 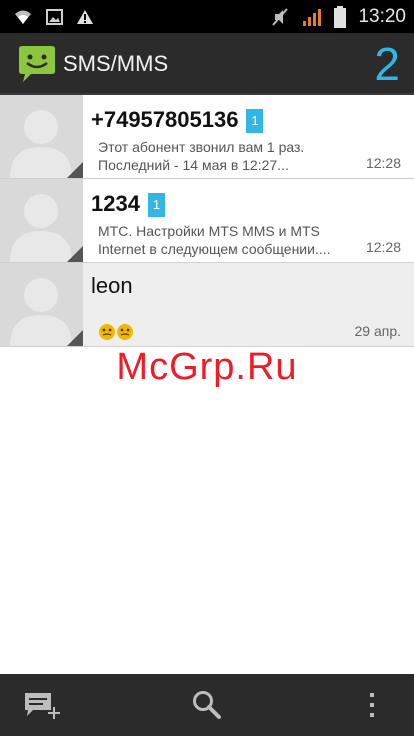 What do you see at coordinates (177, 120) in the screenshot?
I see `conversation-name: +74957805136 1` at bounding box center [177, 120].